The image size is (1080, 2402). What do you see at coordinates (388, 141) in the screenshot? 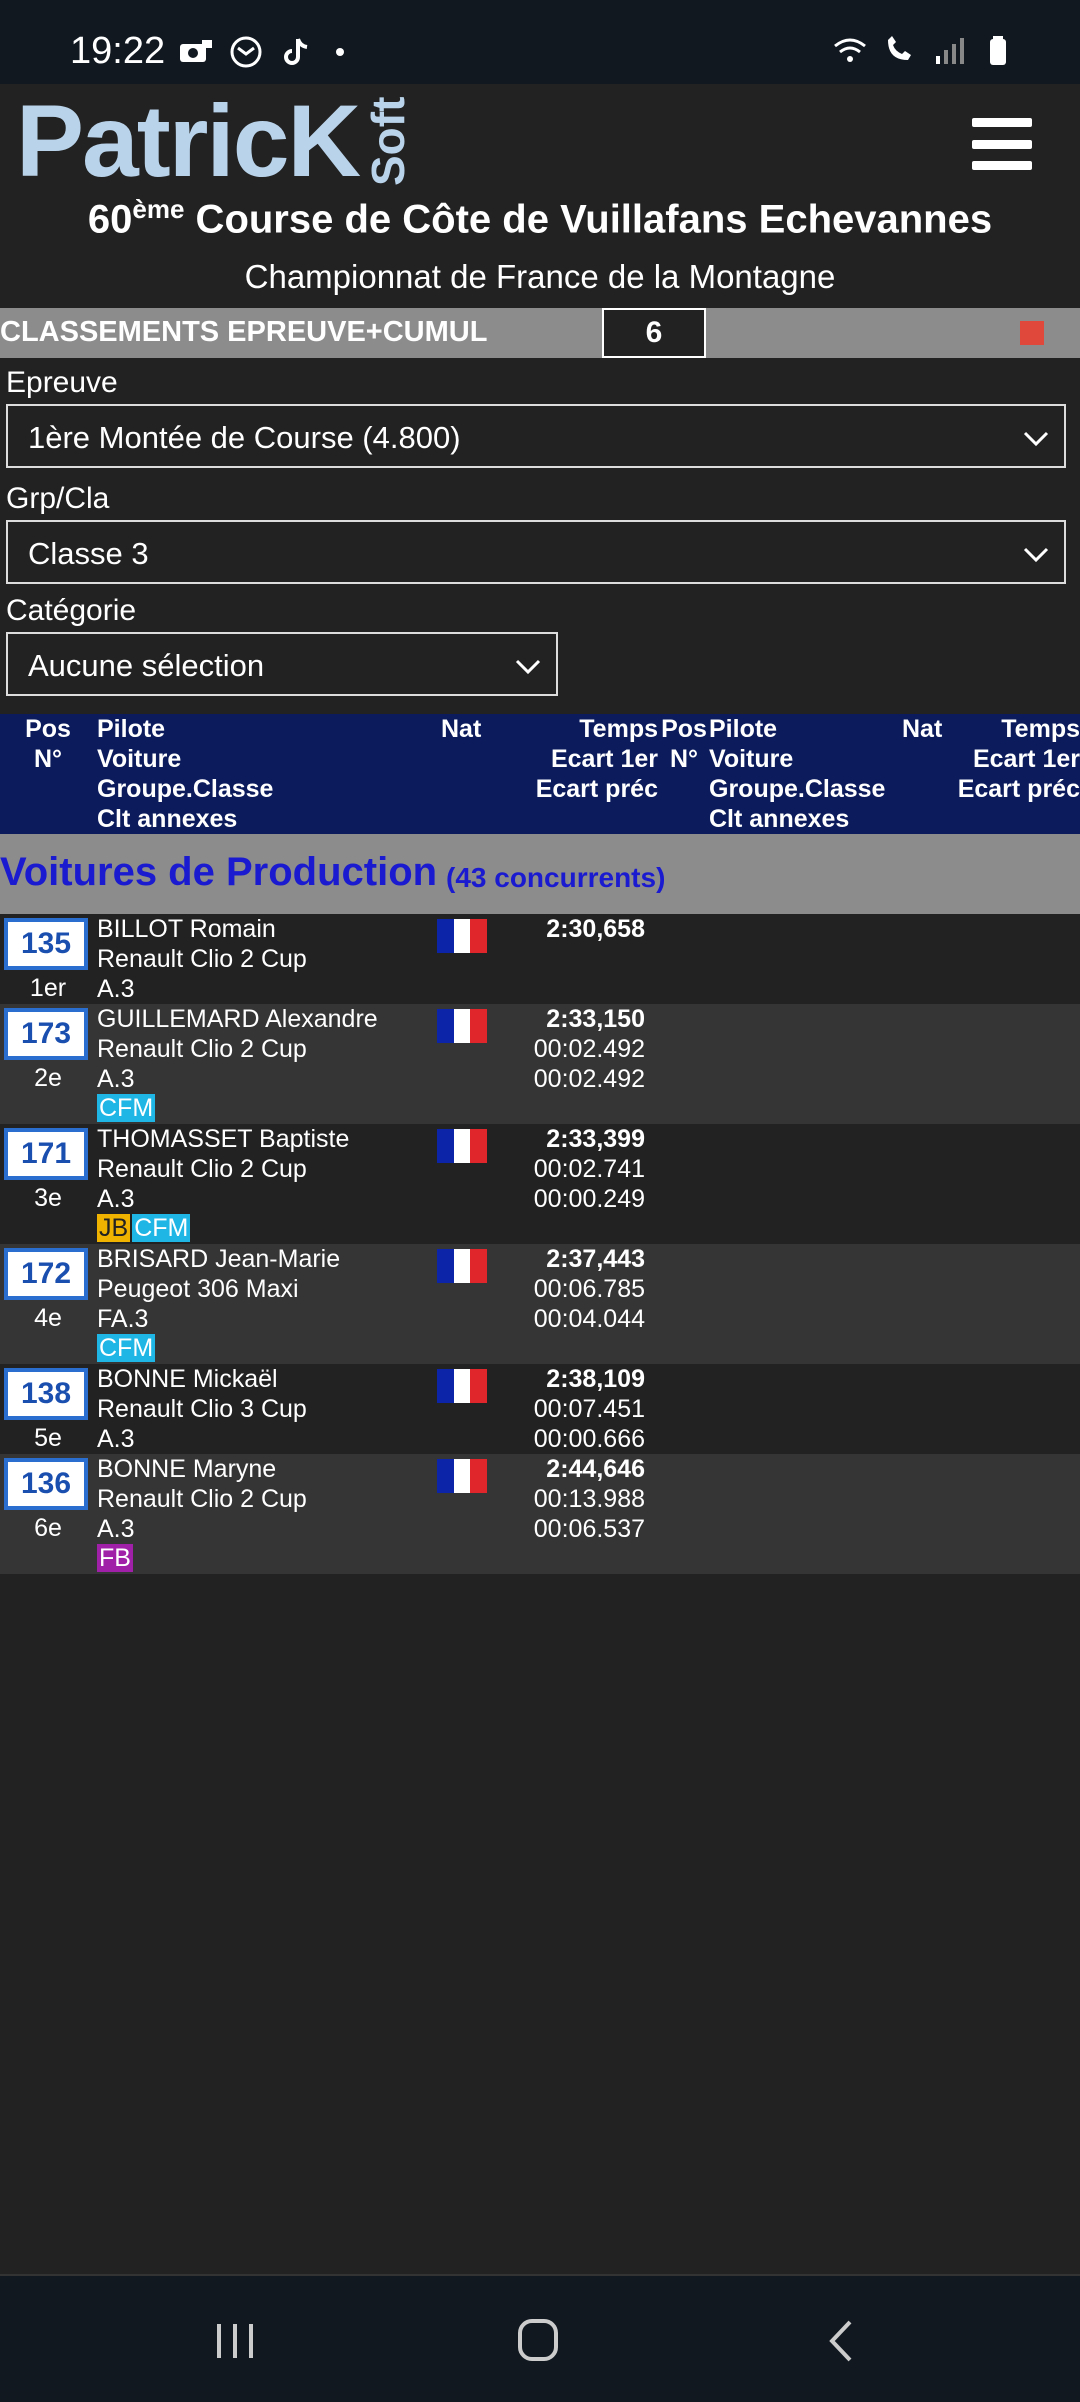
I see `logo-soft-text: Soft` at bounding box center [388, 141].